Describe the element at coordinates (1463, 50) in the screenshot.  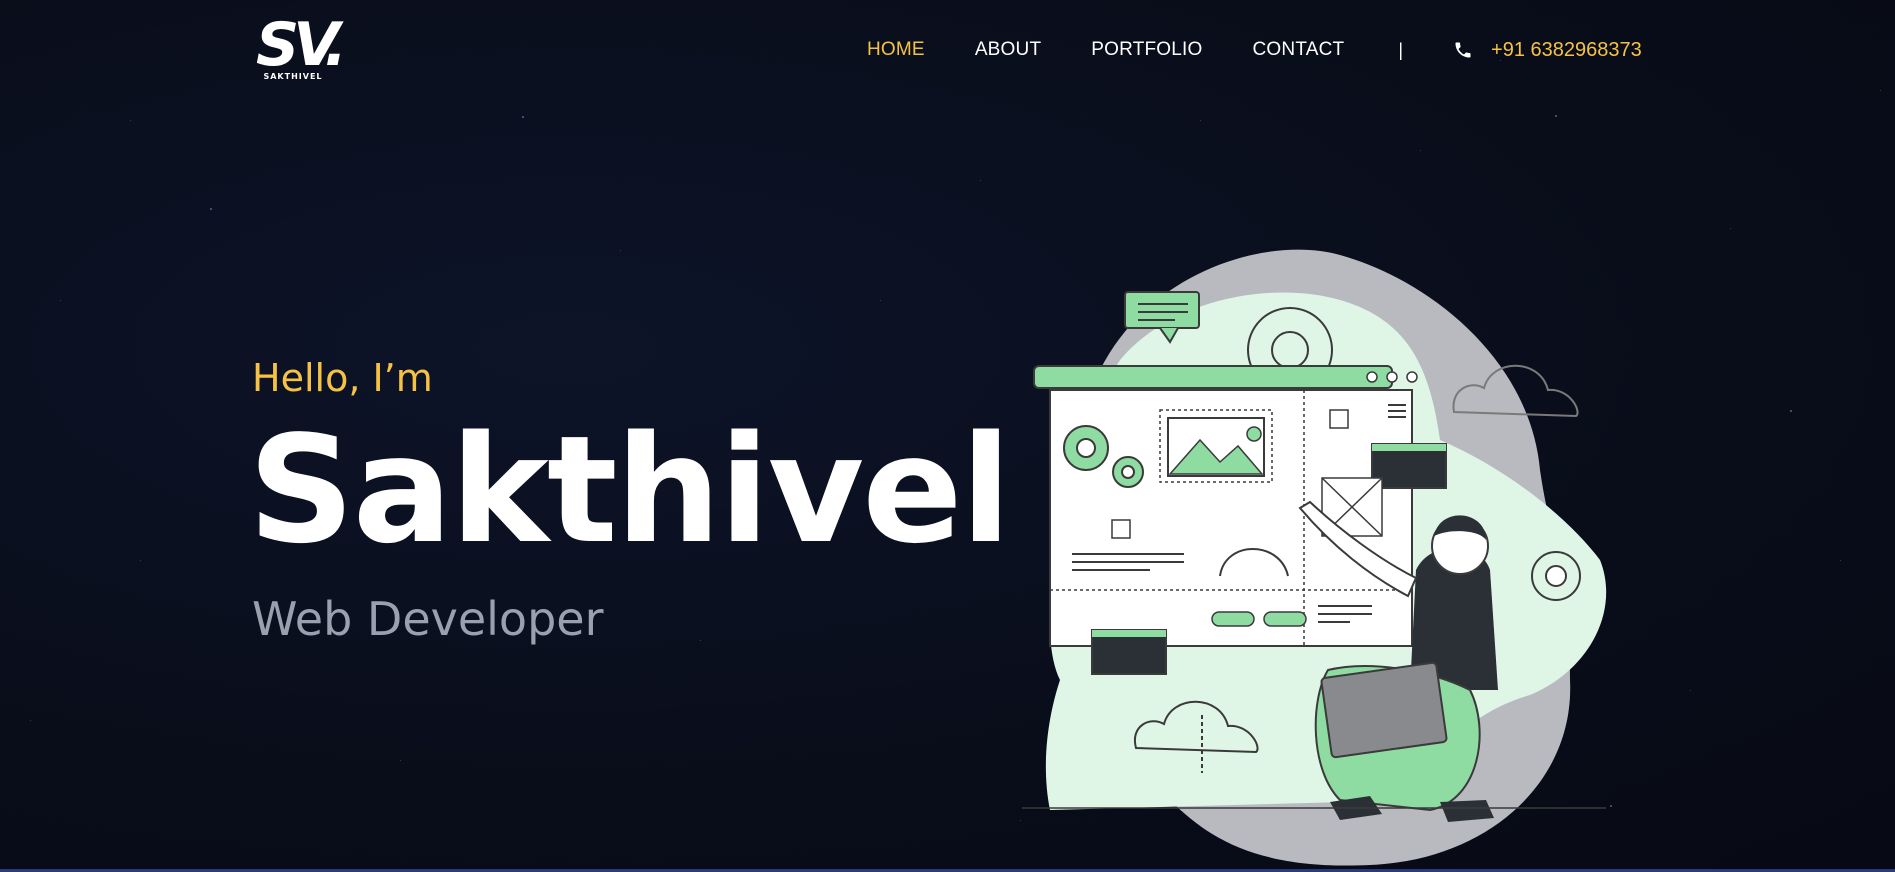
I see `phone-icon` at that location.